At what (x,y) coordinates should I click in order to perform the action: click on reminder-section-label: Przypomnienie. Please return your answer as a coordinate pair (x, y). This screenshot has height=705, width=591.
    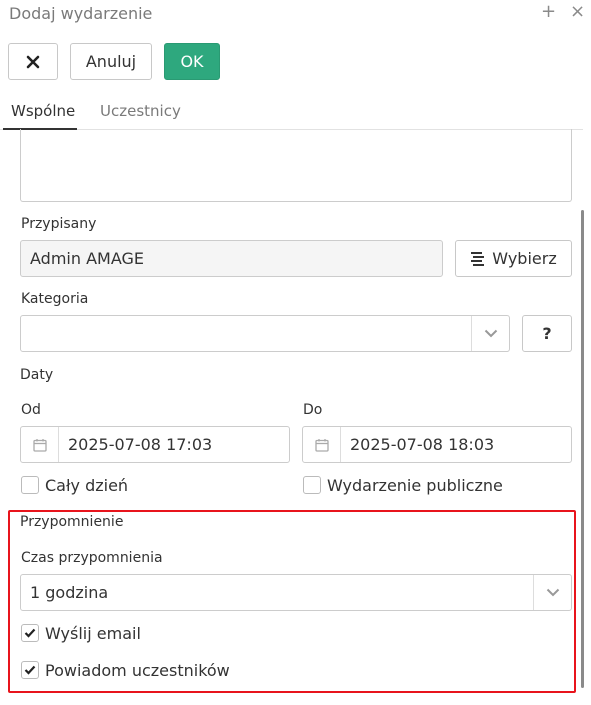
    Looking at the image, I should click on (72, 522).